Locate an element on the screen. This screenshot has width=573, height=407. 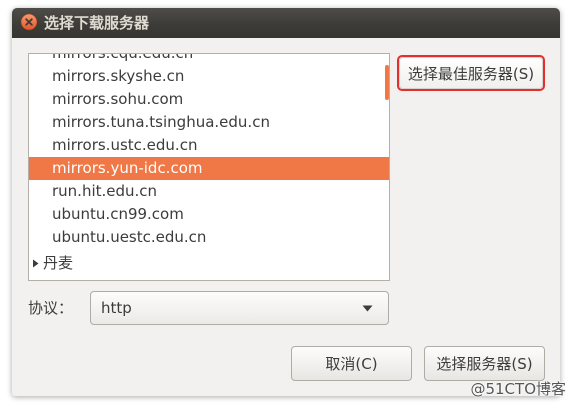
server-list-item: mirrors.ustc.edu.cn is located at coordinates (209, 145).